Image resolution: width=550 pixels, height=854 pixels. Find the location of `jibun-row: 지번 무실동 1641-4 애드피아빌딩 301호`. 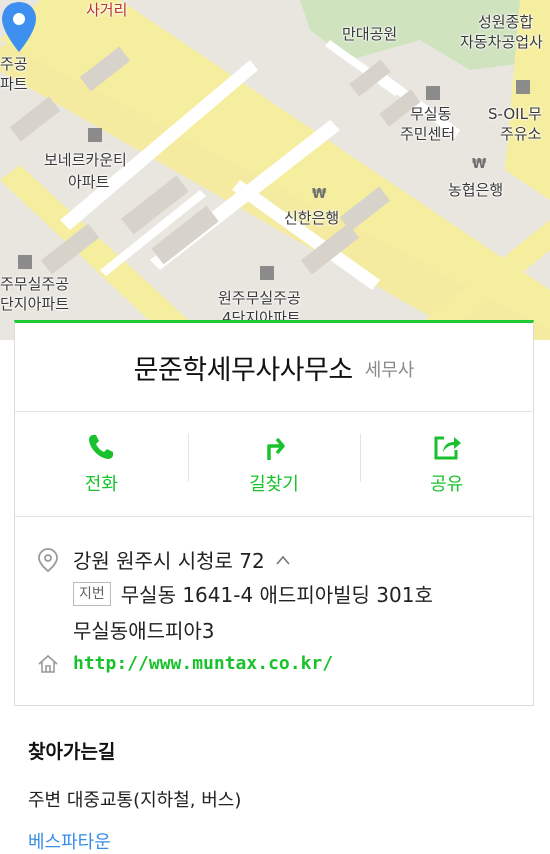

jibun-row: 지번 무실동 1641-4 애드피아빌딩 301호 is located at coordinates (253, 593).